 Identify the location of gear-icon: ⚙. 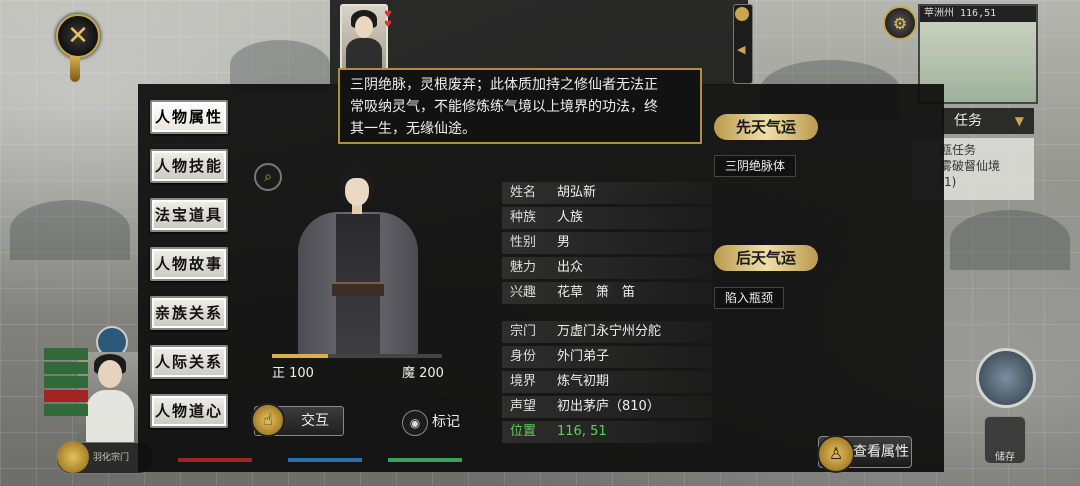
(900, 23).